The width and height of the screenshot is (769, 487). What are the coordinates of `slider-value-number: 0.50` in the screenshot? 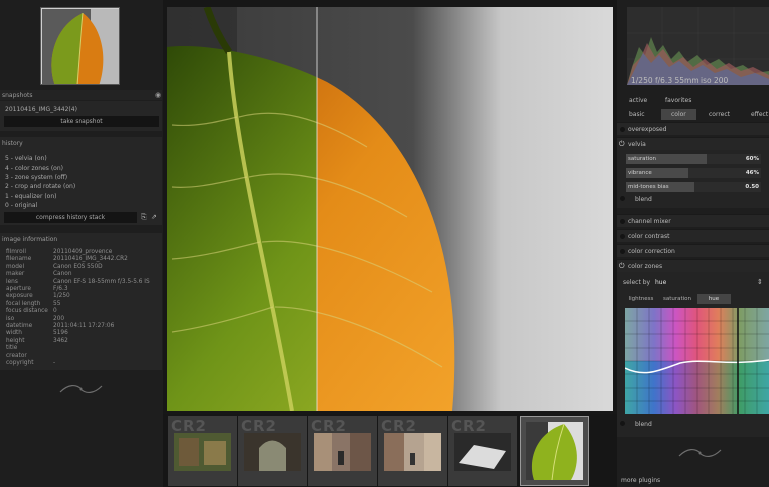 It's located at (752, 187).